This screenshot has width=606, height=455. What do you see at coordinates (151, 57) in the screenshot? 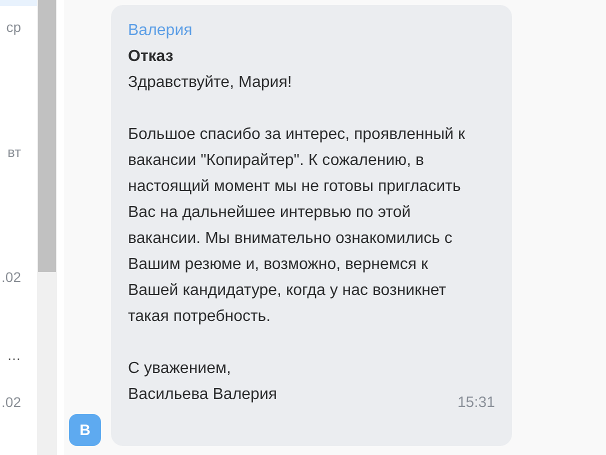
I see `message-subject: Отказ` at bounding box center [151, 57].